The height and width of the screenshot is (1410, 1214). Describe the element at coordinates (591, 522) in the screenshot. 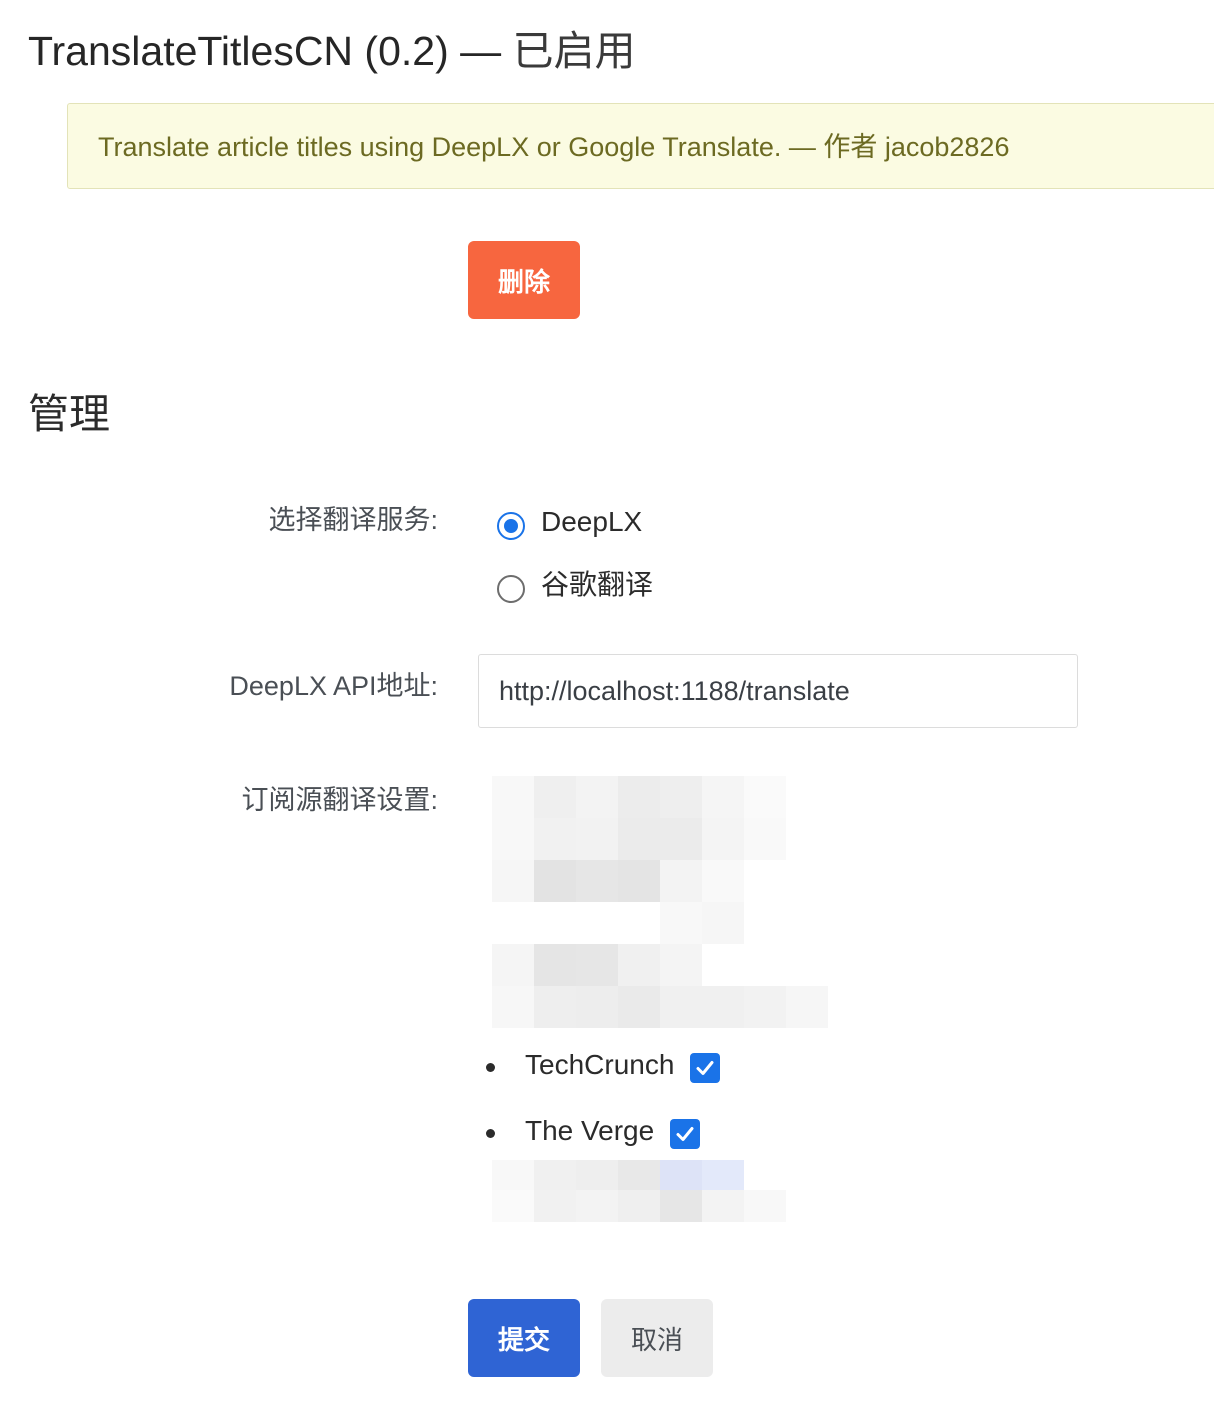

I see `deeplx-radio-label: DeepLX` at that location.